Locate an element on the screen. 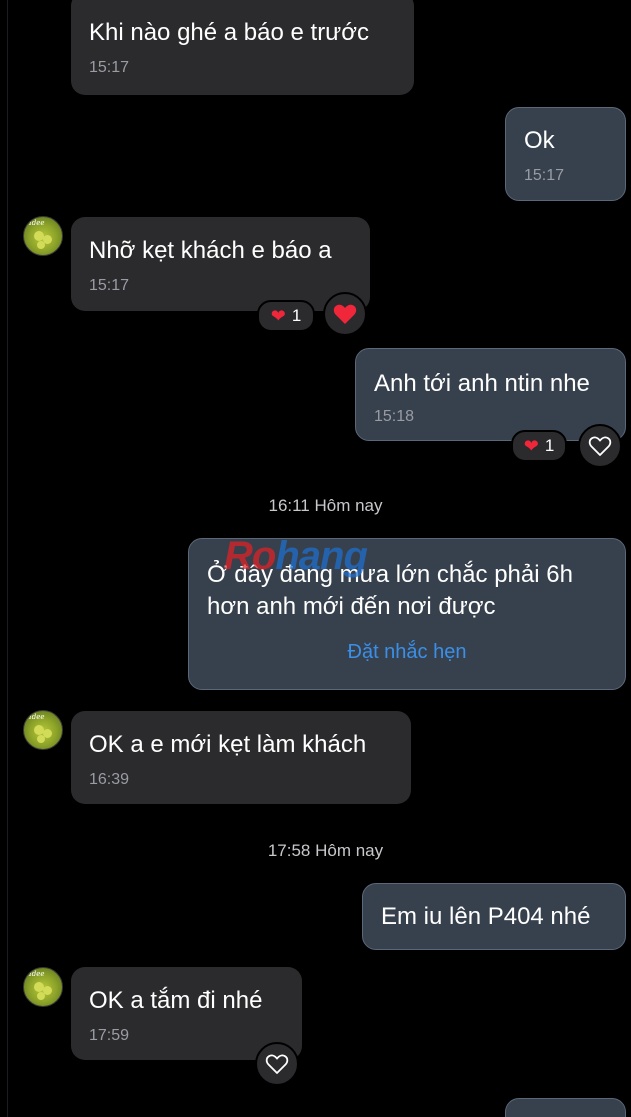  message-text: OK a e mới kẹt làm khách is located at coordinates (228, 744).